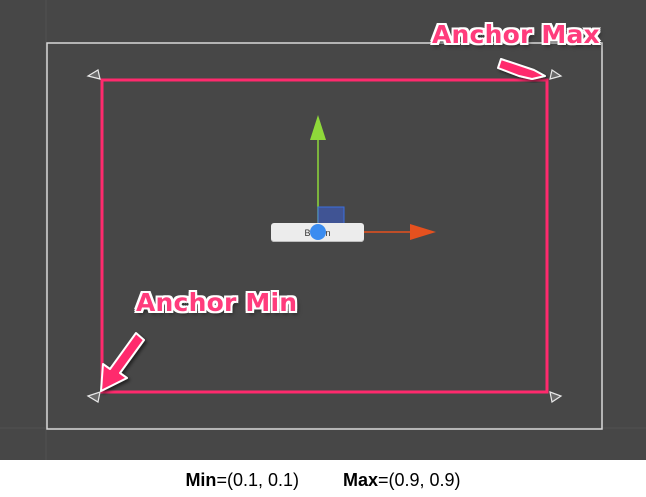 Image resolution: width=646 pixels, height=497 pixels. What do you see at coordinates (419, 480) in the screenshot?
I see `max-value: =(0.9, 0.9)` at bounding box center [419, 480].